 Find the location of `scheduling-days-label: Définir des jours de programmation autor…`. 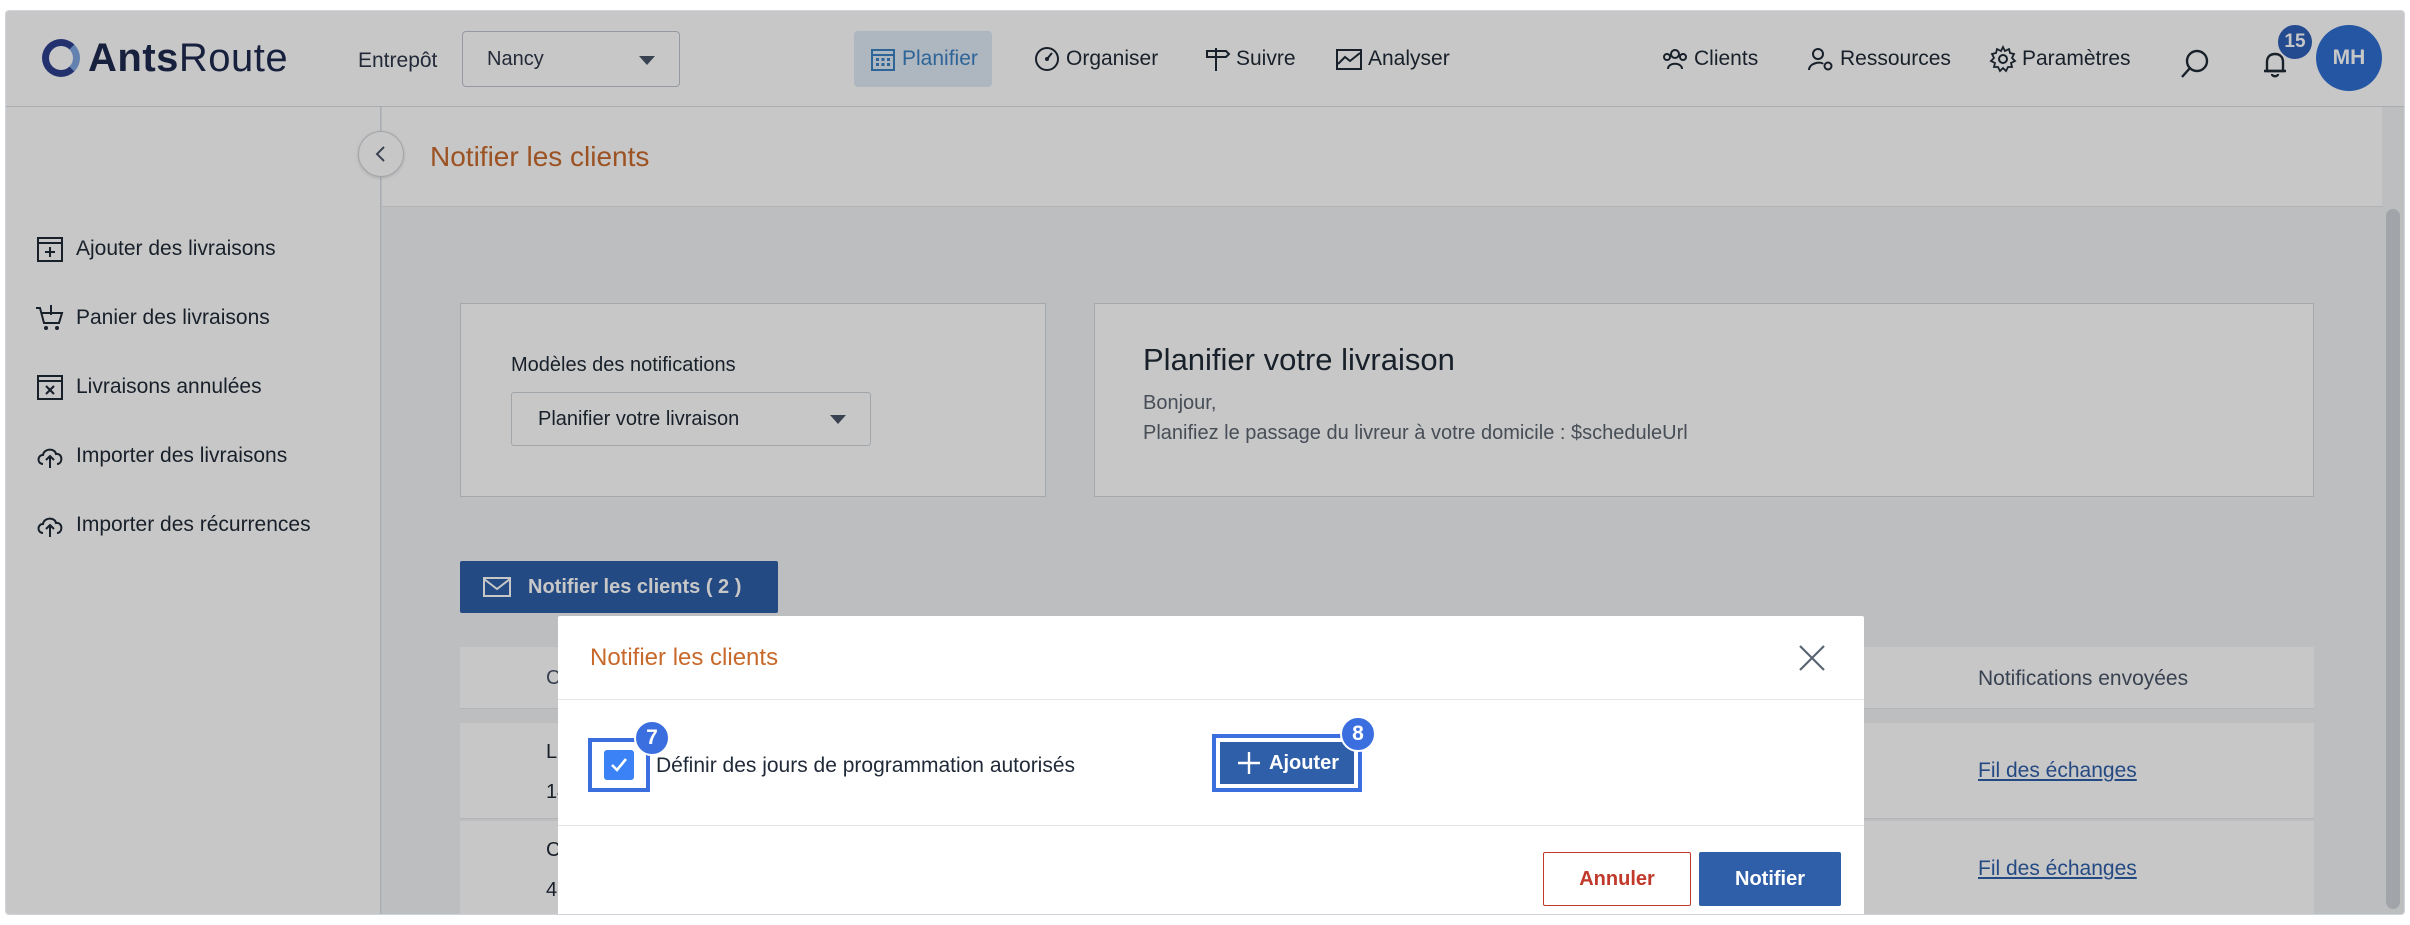

scheduling-days-label: Définir des jours de programmation autor… is located at coordinates (866, 765).